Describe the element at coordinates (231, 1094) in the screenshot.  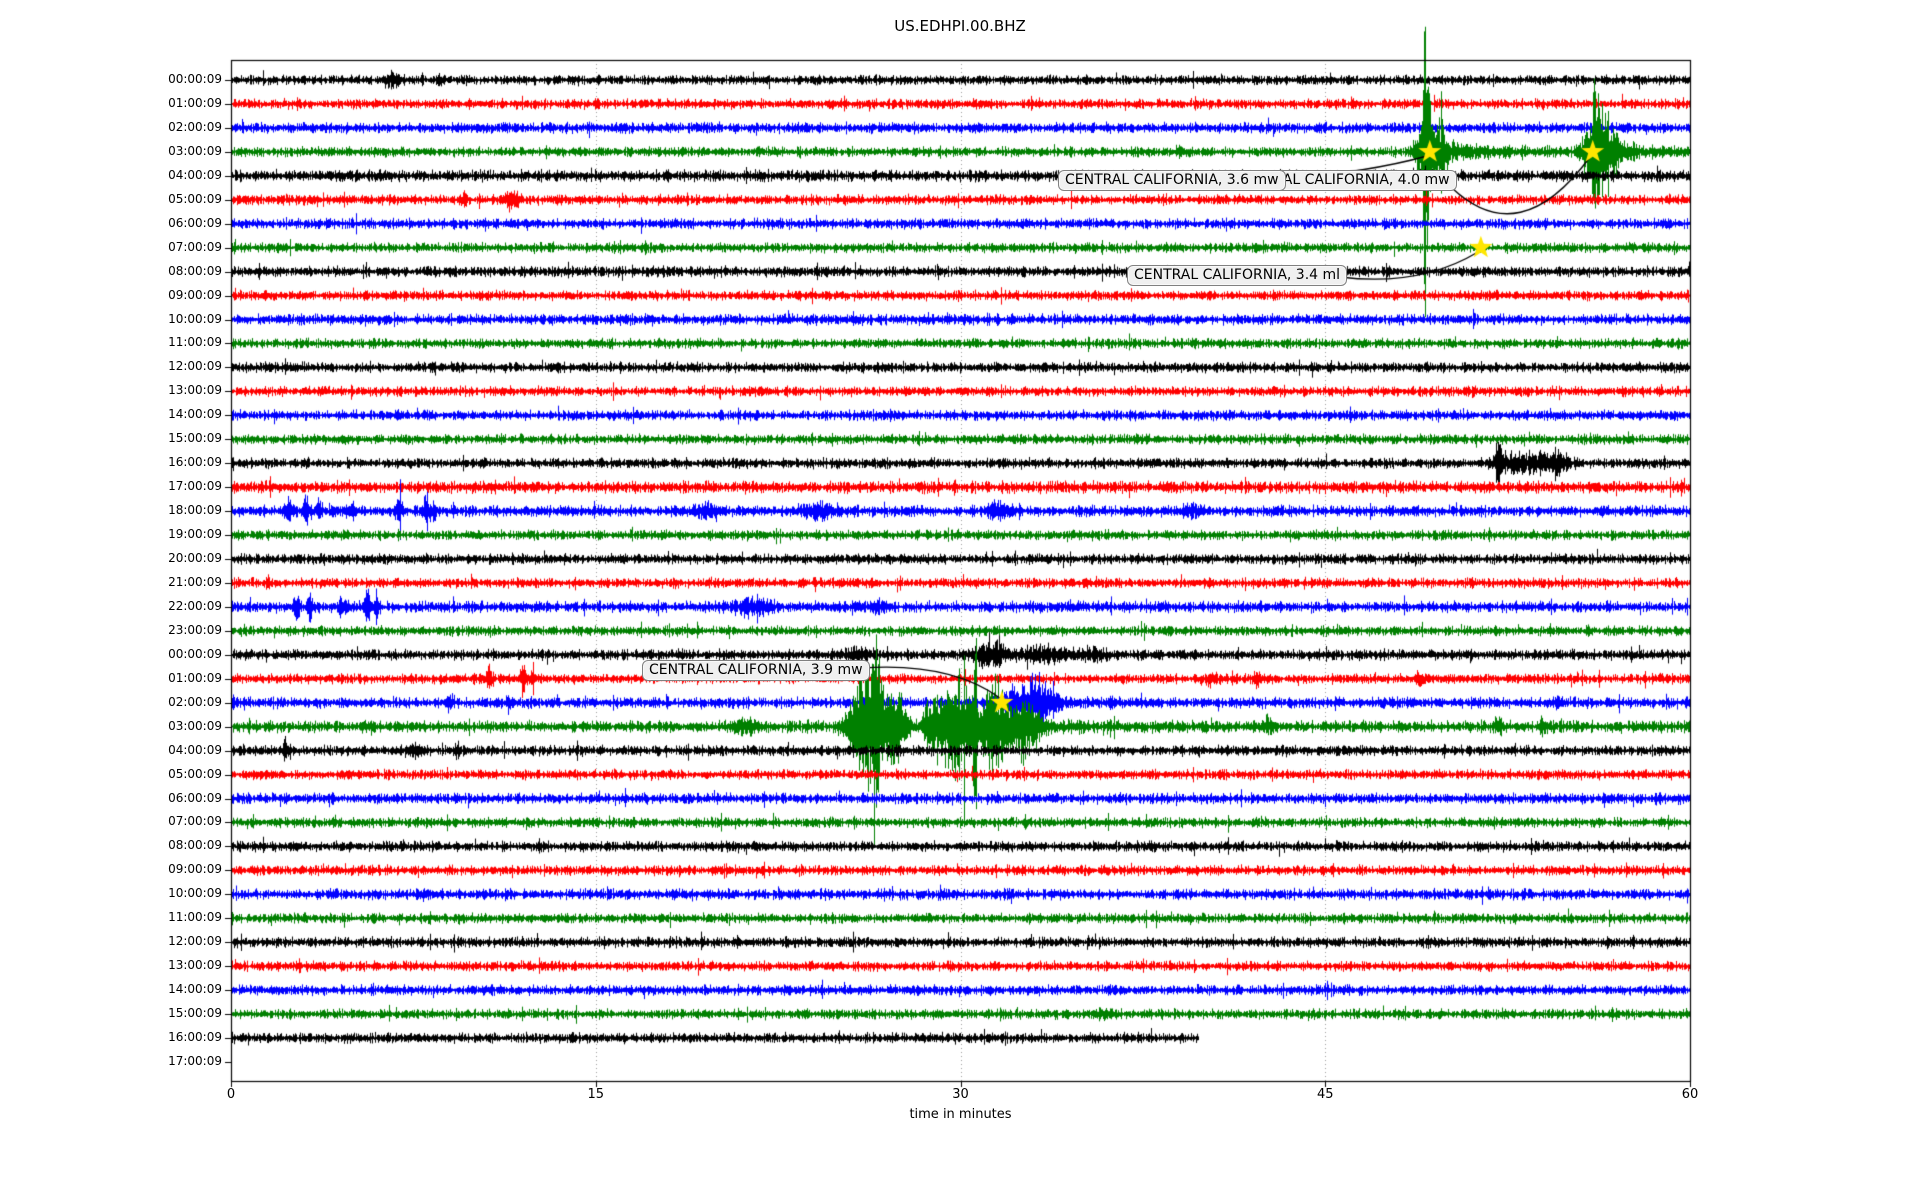
I see `x-tick-label: 0` at that location.